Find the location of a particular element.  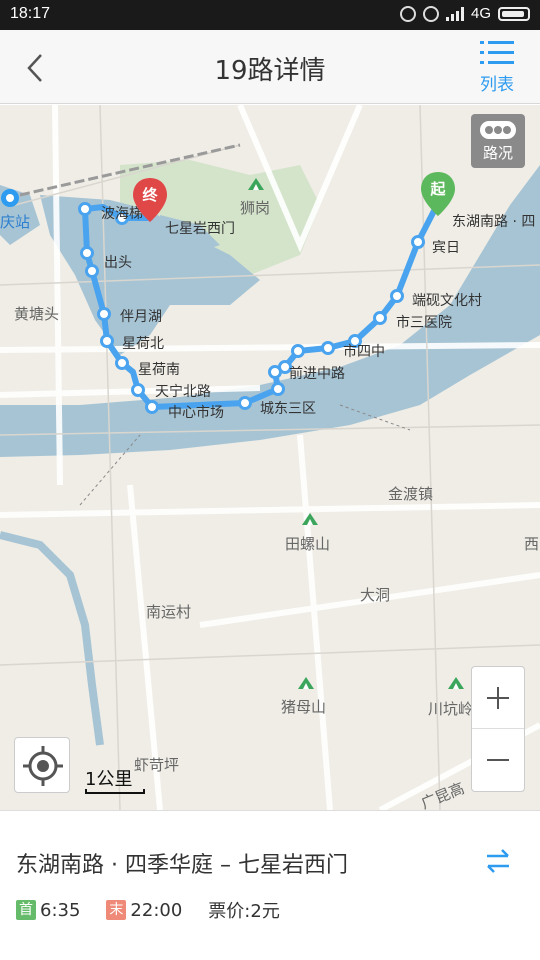

place-label: 虾苛坪 is located at coordinates (157, 765).